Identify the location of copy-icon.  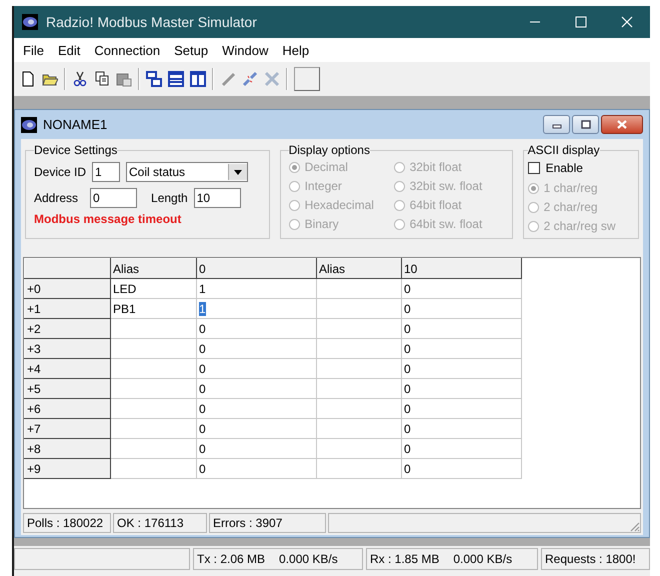
(102, 79).